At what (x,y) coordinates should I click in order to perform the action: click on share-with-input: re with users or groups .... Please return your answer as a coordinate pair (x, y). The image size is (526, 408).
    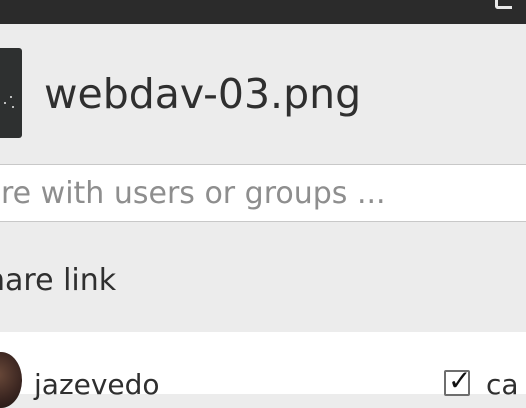
    Looking at the image, I should click on (263, 193).